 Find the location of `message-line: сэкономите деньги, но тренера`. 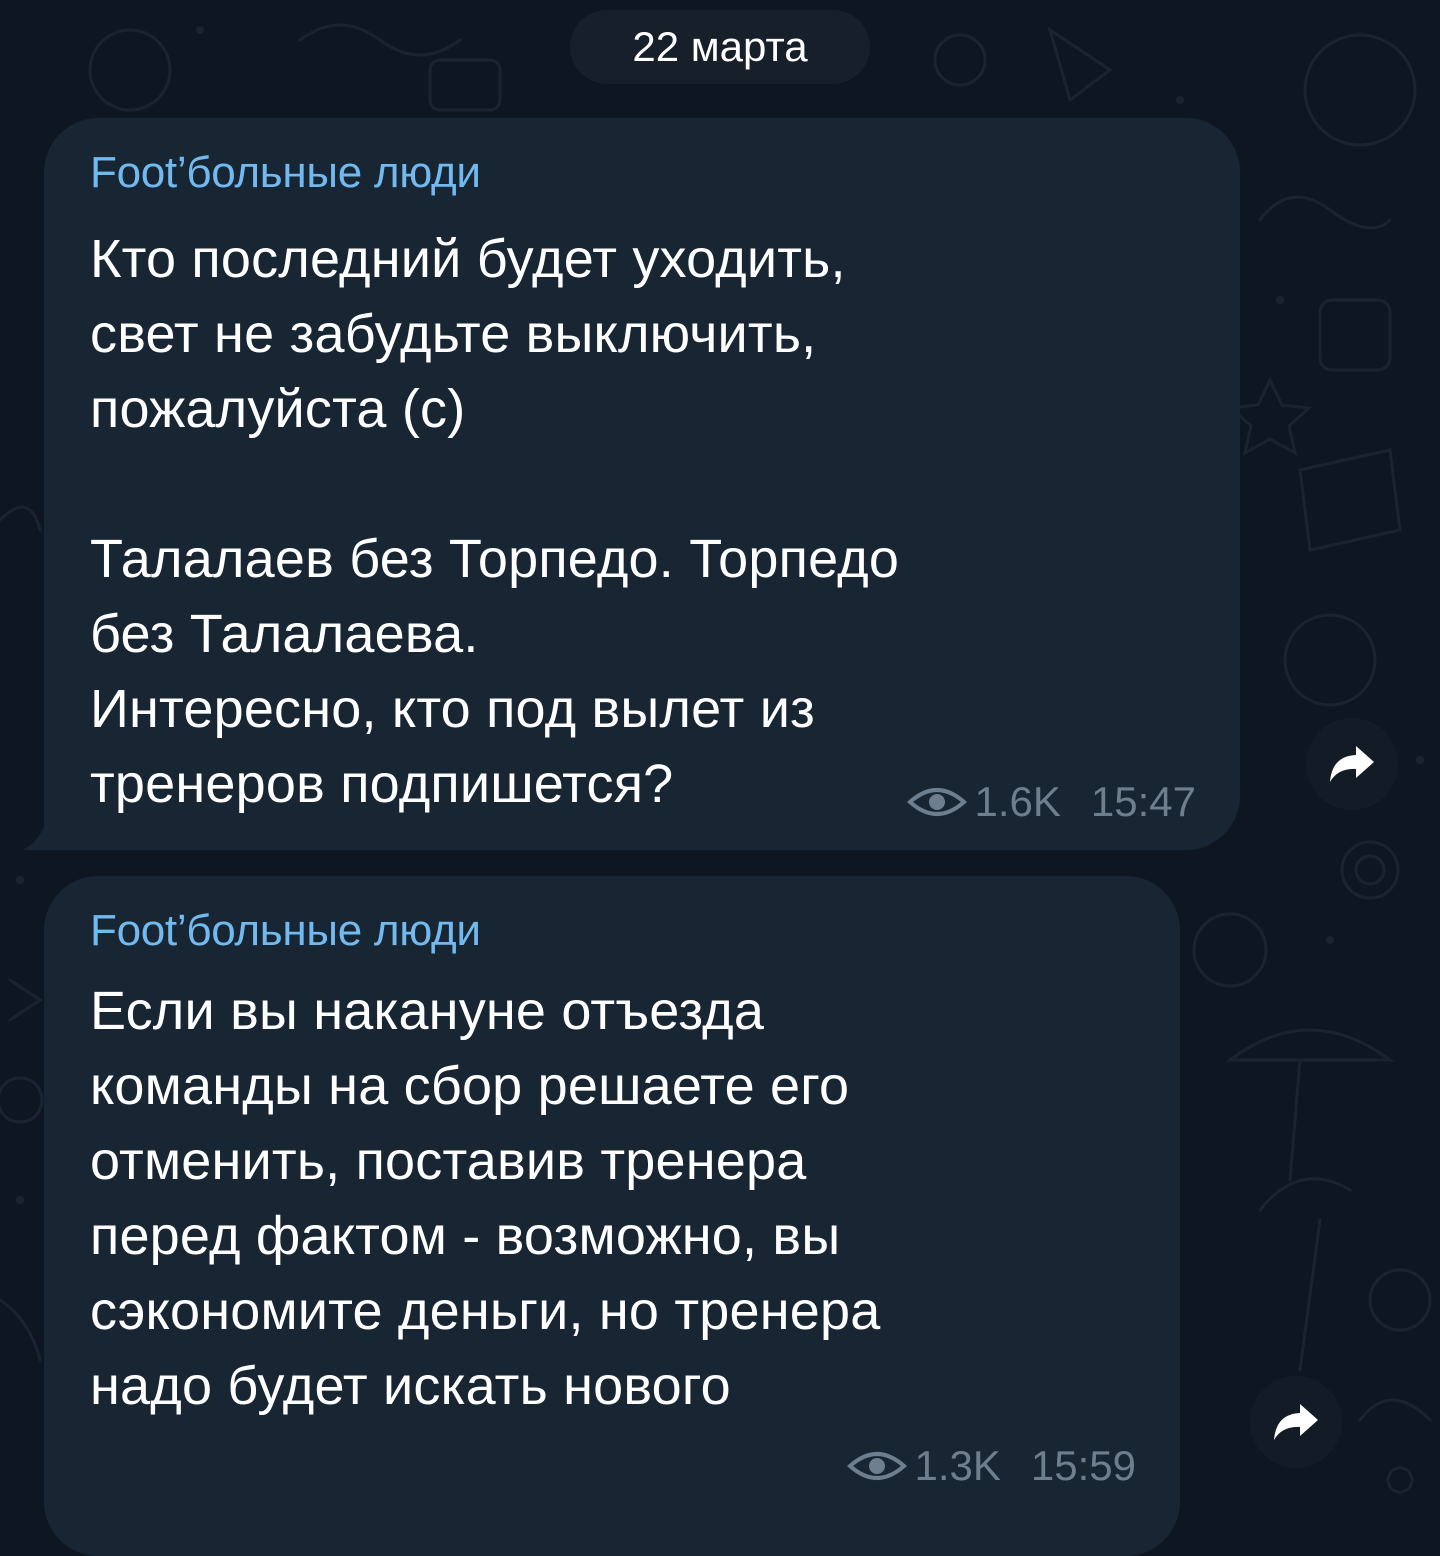

message-line: сэкономите деньги, но тренера is located at coordinates (485, 1311).